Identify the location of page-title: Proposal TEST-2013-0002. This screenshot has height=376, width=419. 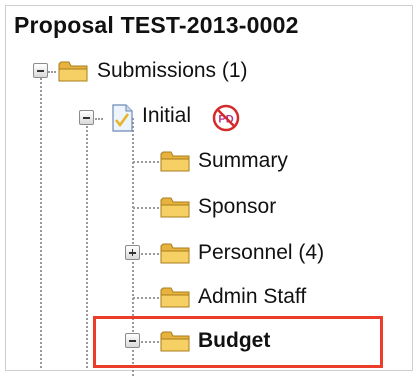
(156, 25).